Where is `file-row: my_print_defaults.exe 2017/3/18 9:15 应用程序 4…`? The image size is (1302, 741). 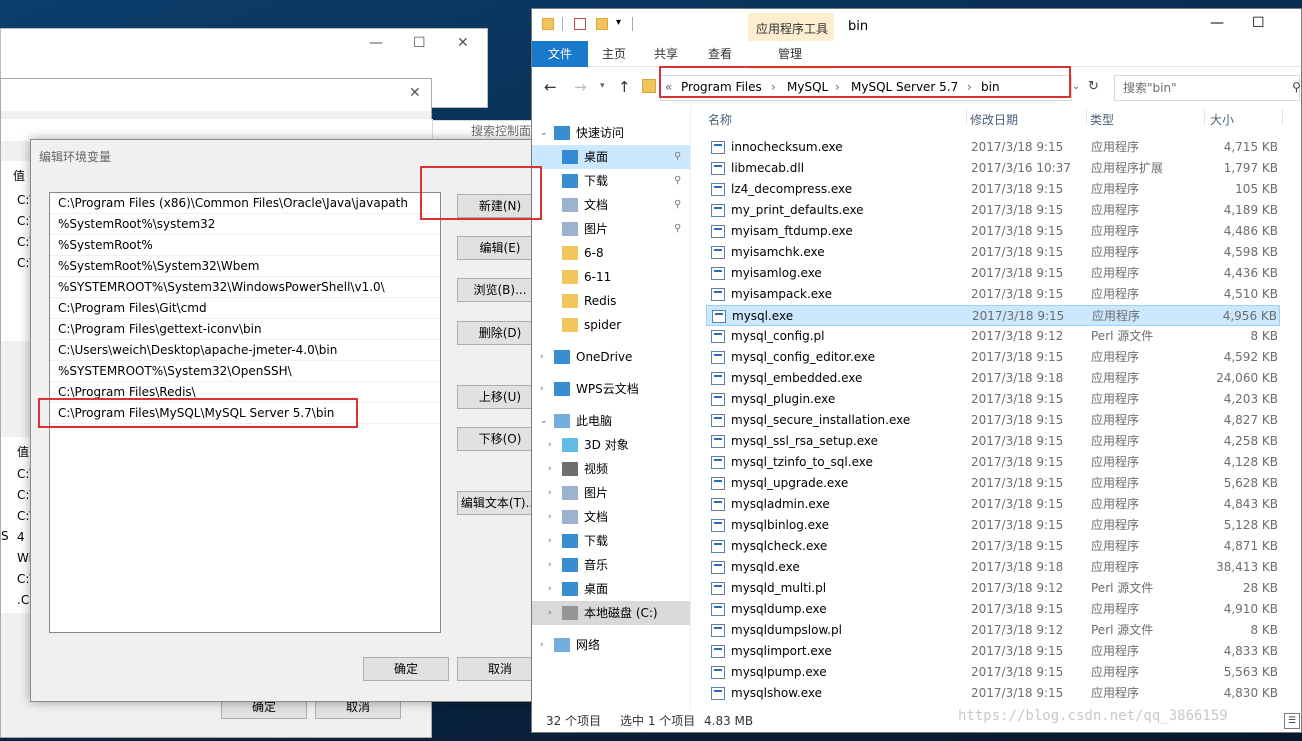
file-row: my_print_defaults.exe 2017/3/18 9:15 应用程序 4… is located at coordinates (993, 210).